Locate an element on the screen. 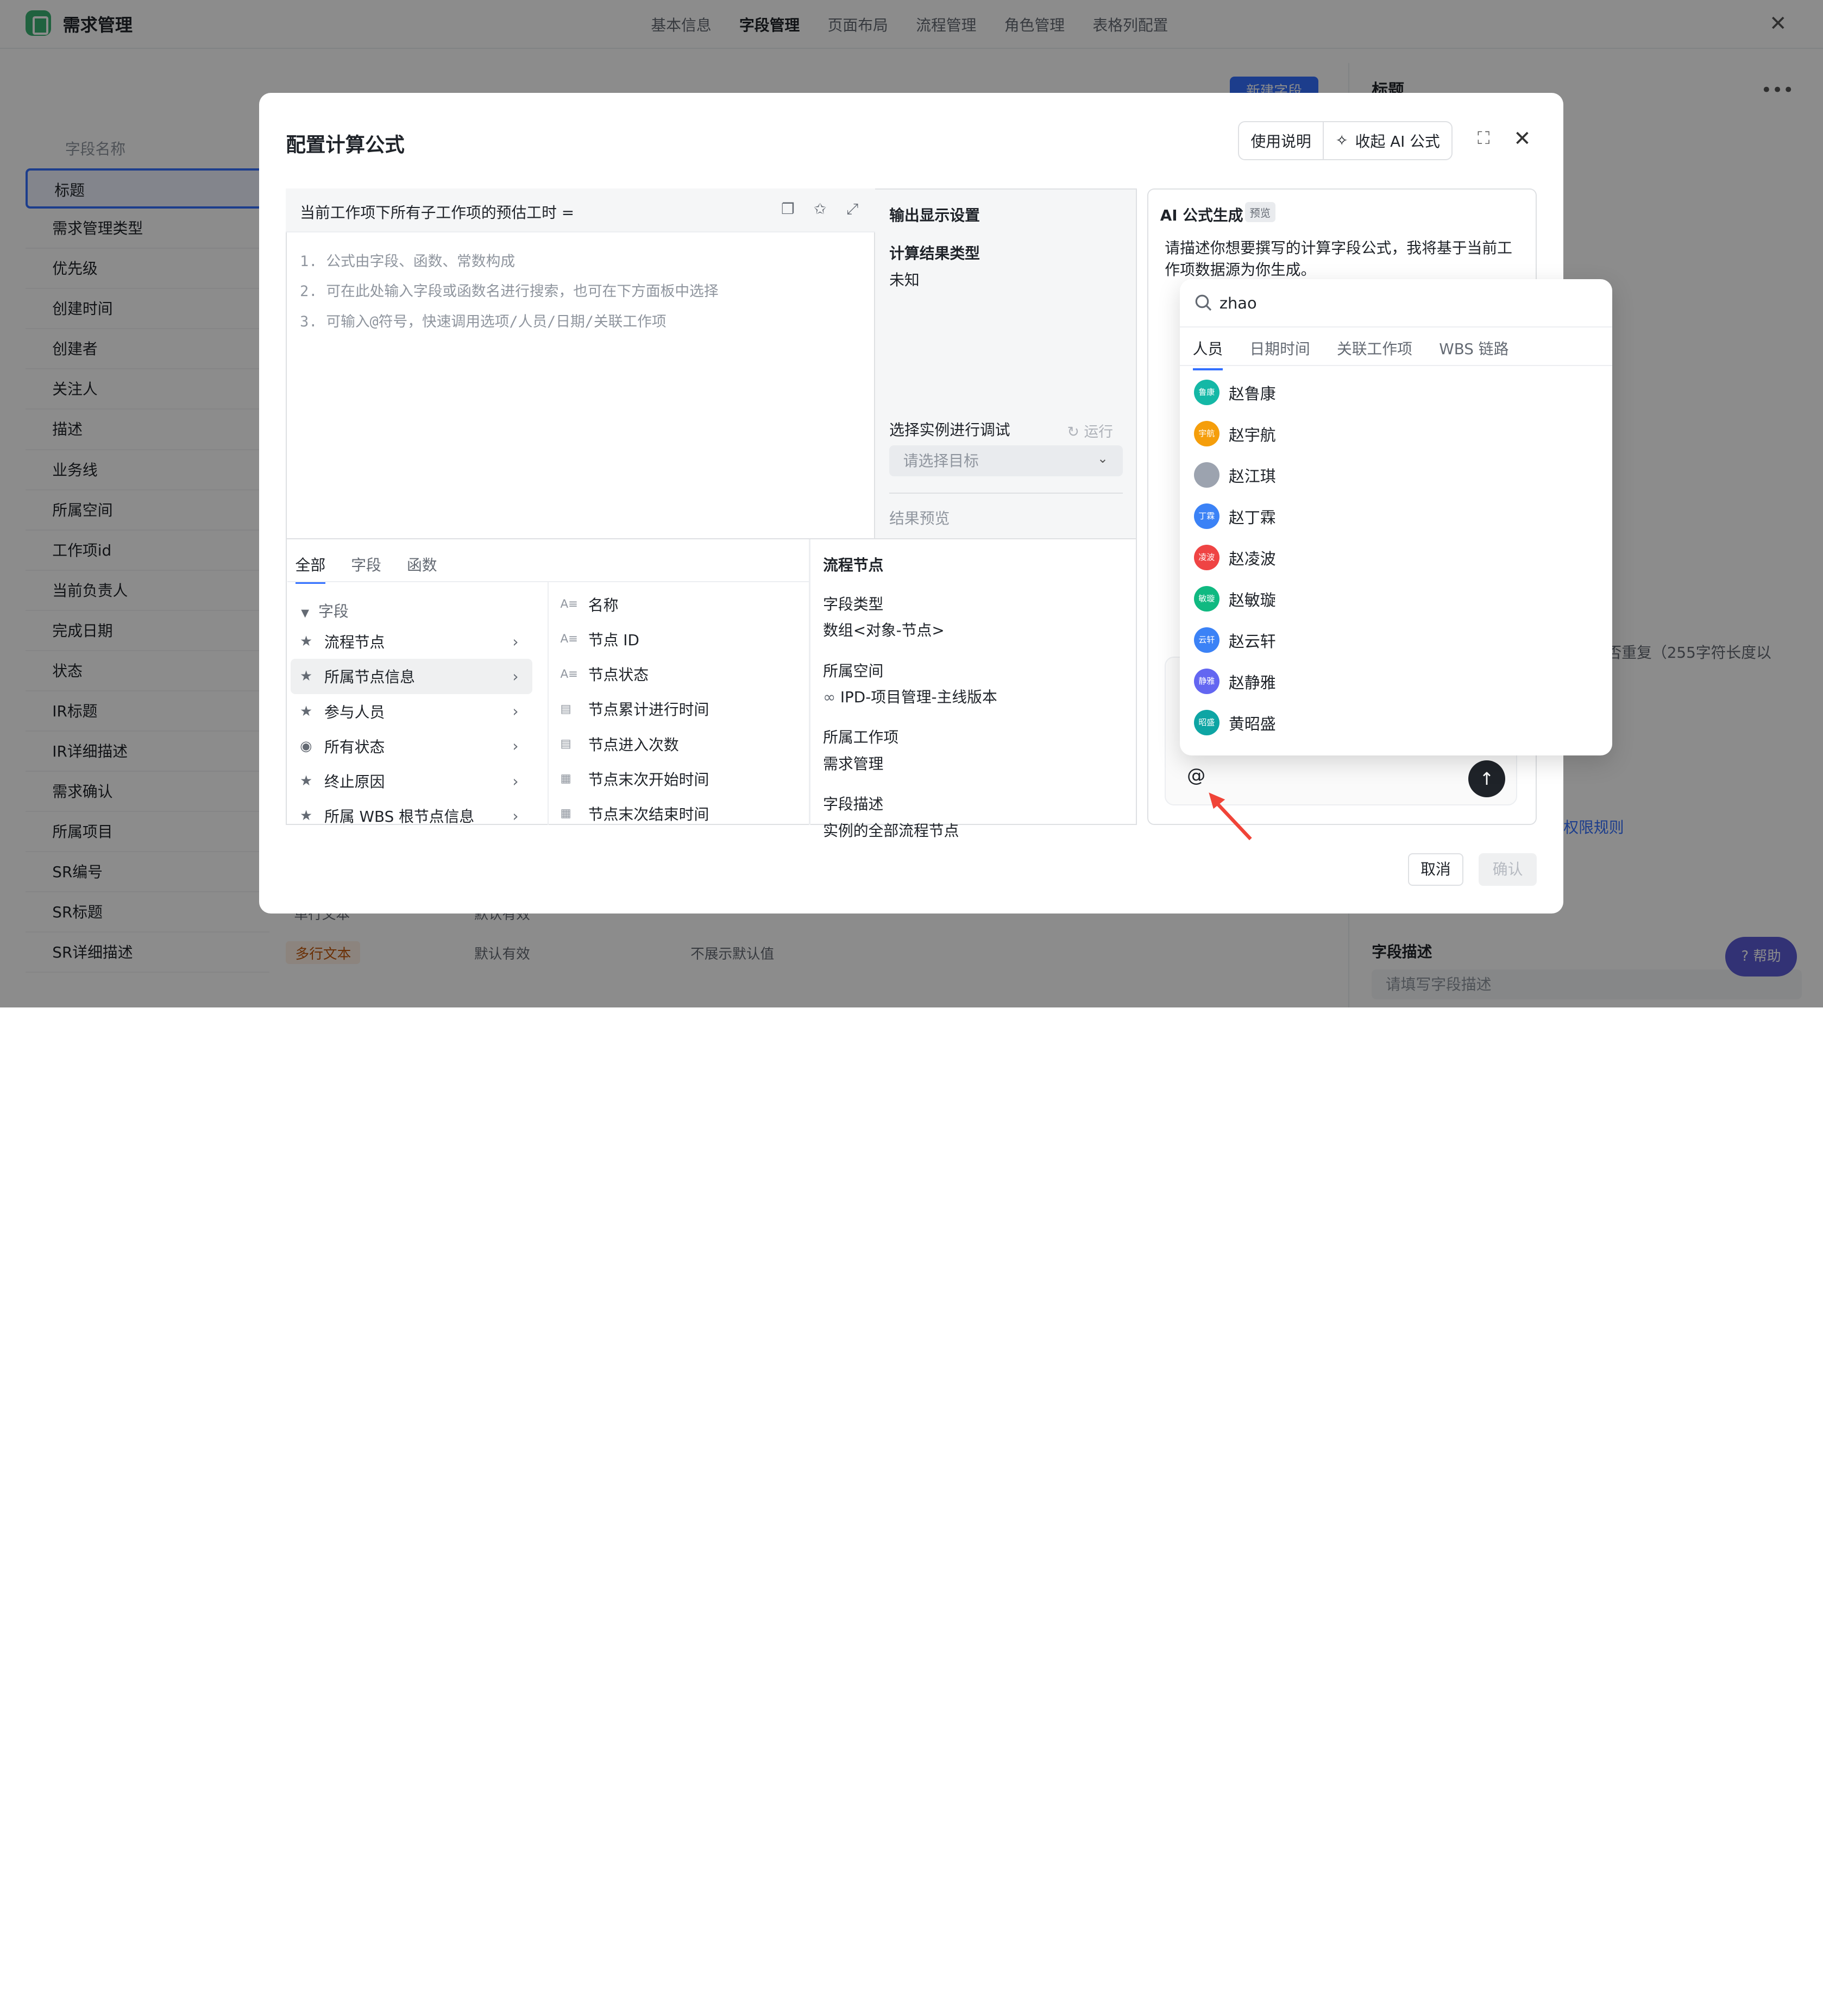 The height and width of the screenshot is (2016, 1823). category-item: ★ 流程节点 › is located at coordinates (411, 641).